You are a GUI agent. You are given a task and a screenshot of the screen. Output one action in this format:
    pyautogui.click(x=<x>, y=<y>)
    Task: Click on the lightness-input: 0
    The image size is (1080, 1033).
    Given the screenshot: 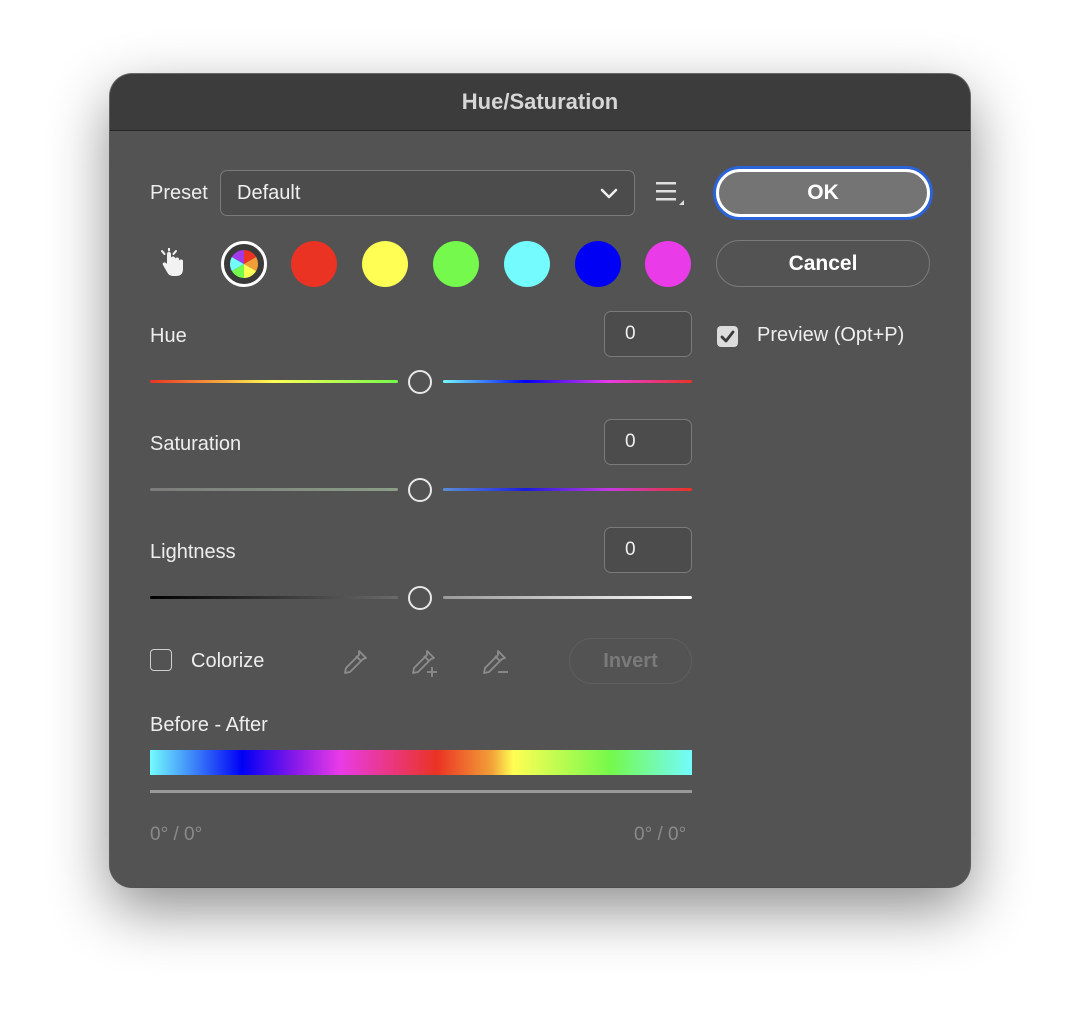 What is the action you would take?
    pyautogui.click(x=648, y=550)
    